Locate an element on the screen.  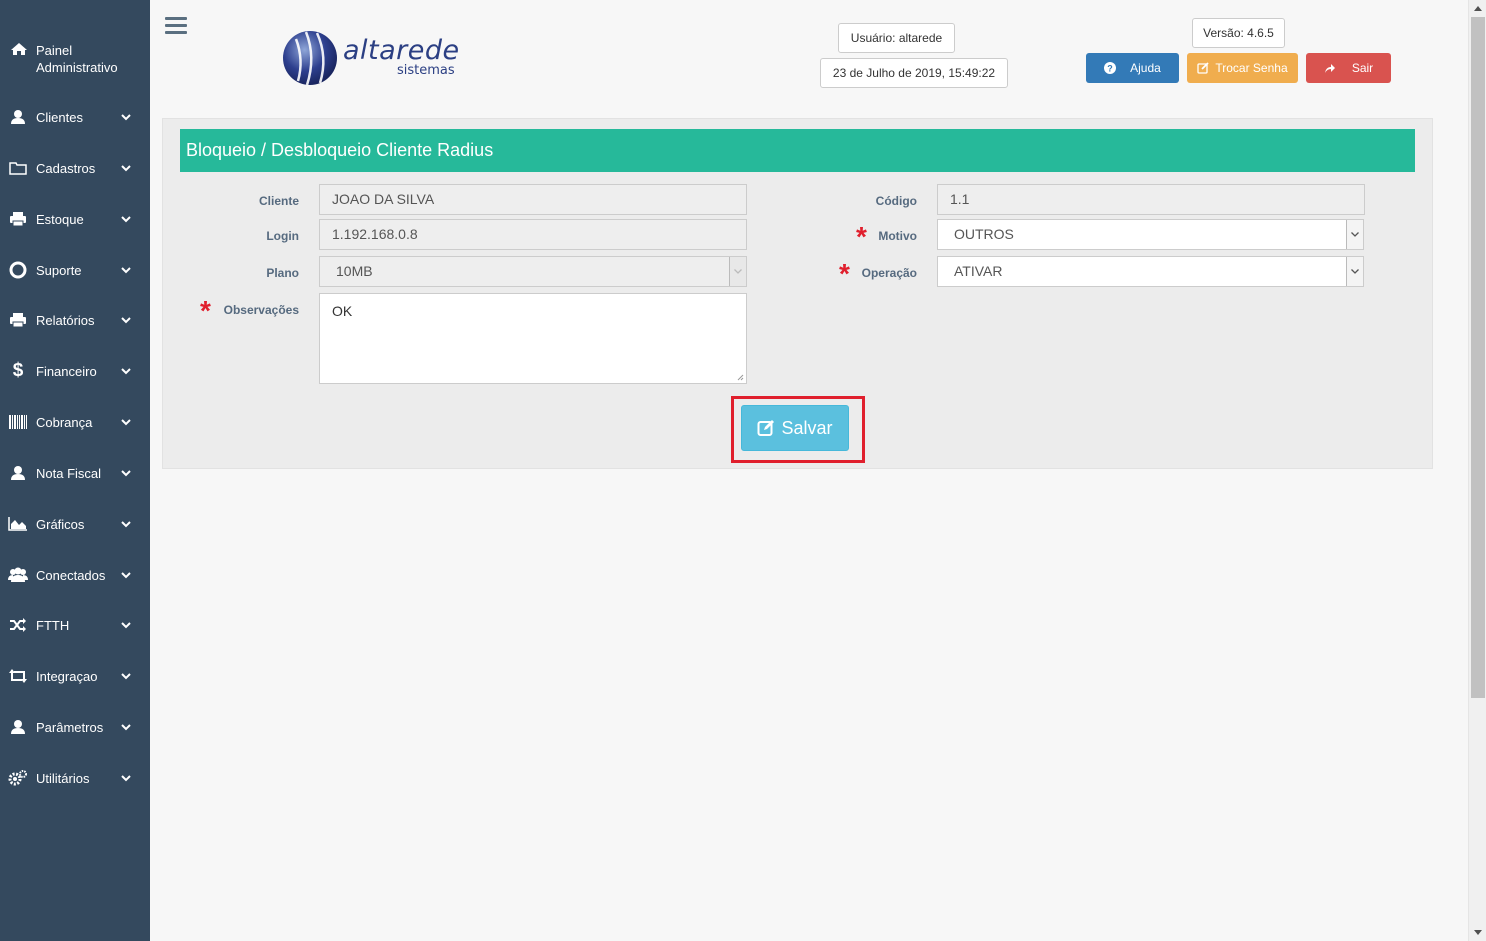
observacoes-textarea: OK is located at coordinates (533, 338).